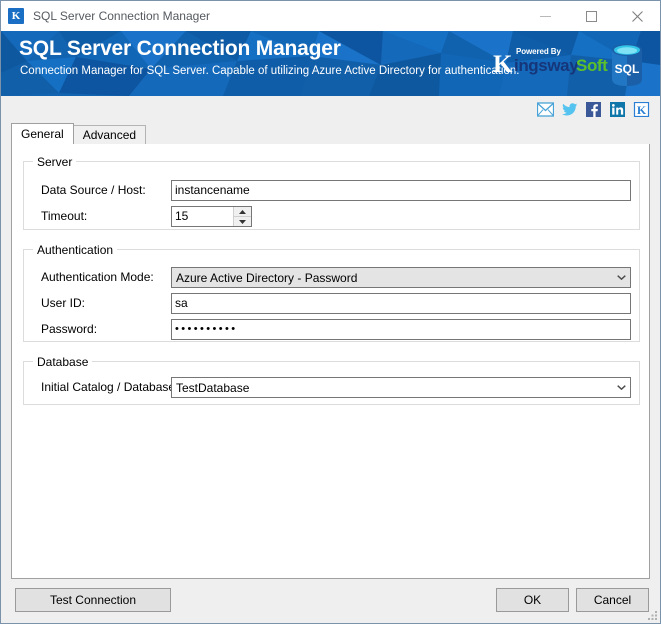  Describe the element at coordinates (592, 65) in the screenshot. I see `brand-name-secondary: Soft` at that location.